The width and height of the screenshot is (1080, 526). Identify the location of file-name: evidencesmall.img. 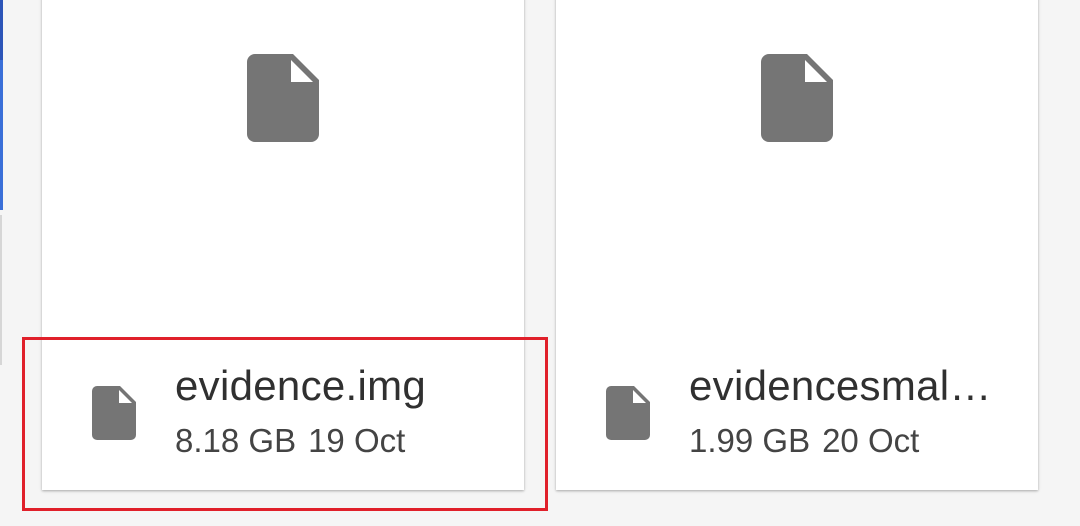
(845, 385).